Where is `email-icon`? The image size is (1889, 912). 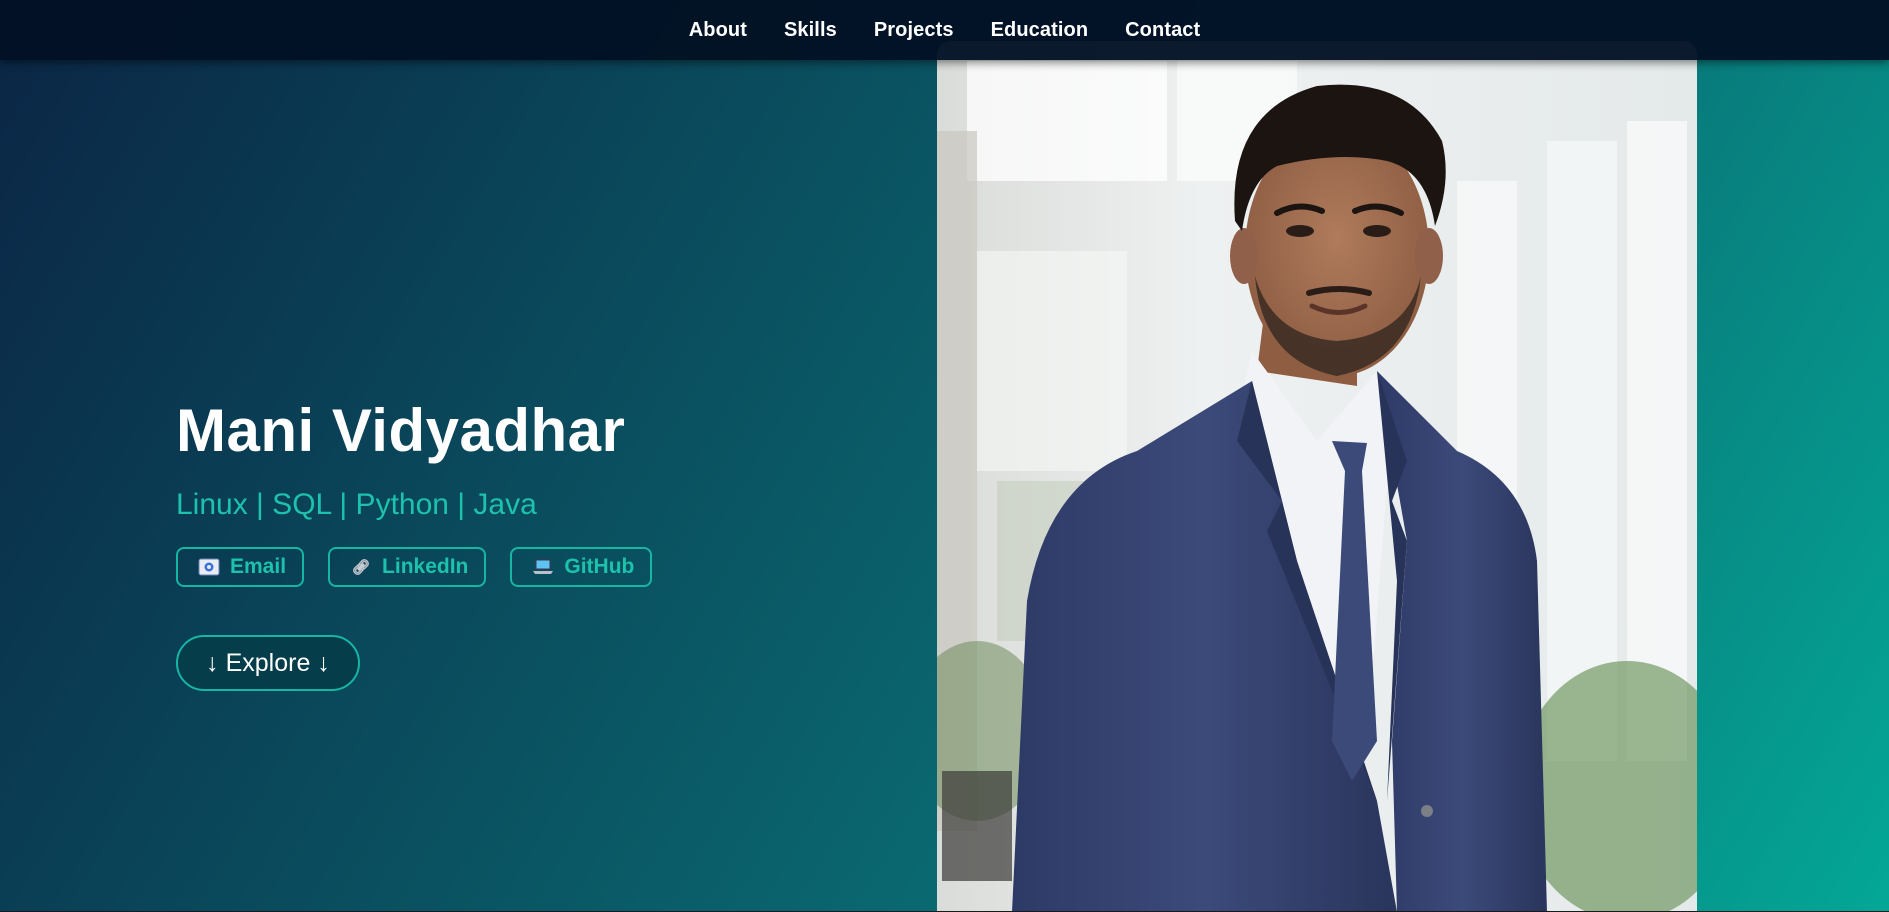 email-icon is located at coordinates (209, 567).